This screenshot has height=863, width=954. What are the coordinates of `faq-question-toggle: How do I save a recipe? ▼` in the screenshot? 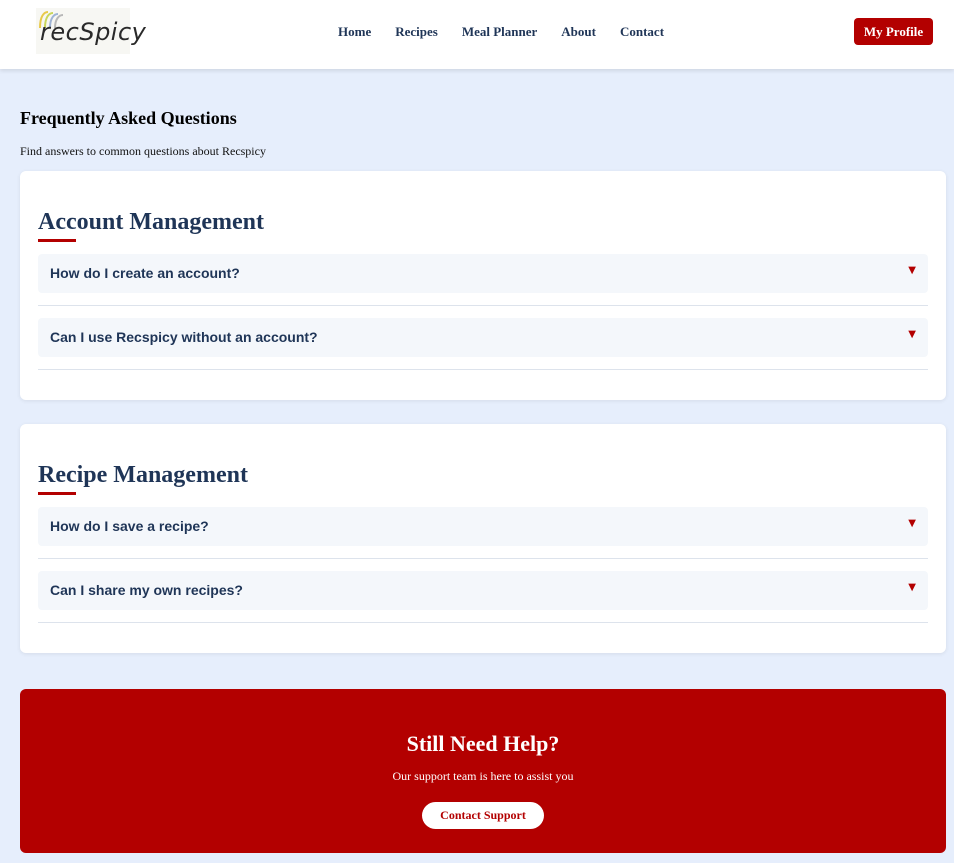 It's located at (483, 526).